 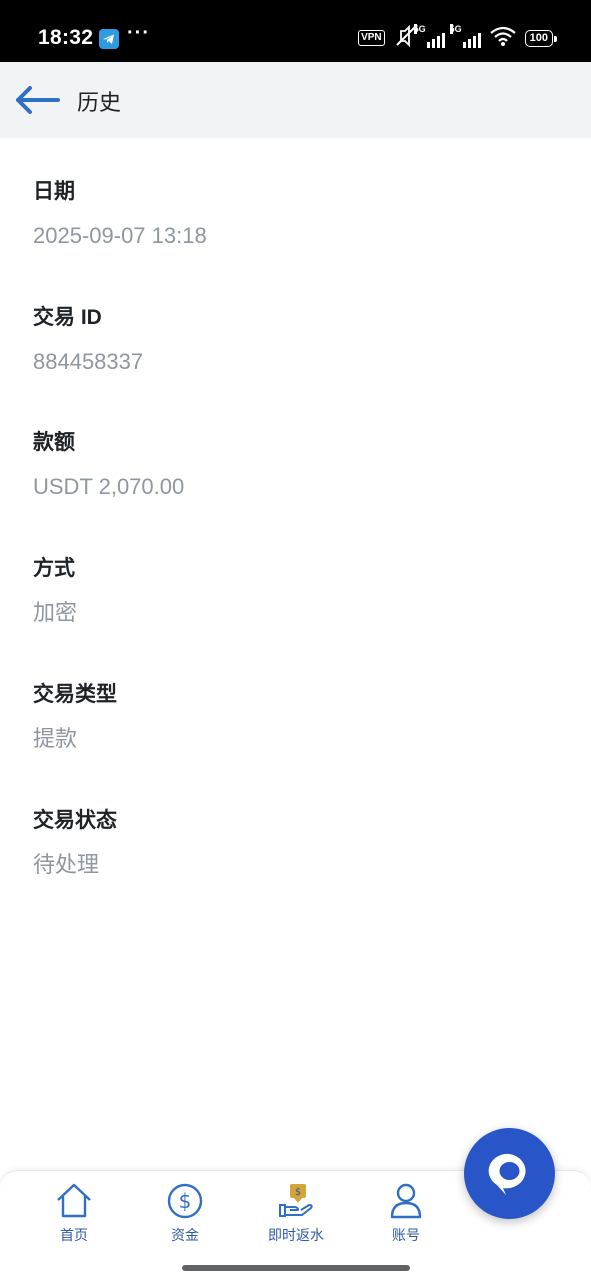 I want to click on user-icon, so click(x=406, y=1201).